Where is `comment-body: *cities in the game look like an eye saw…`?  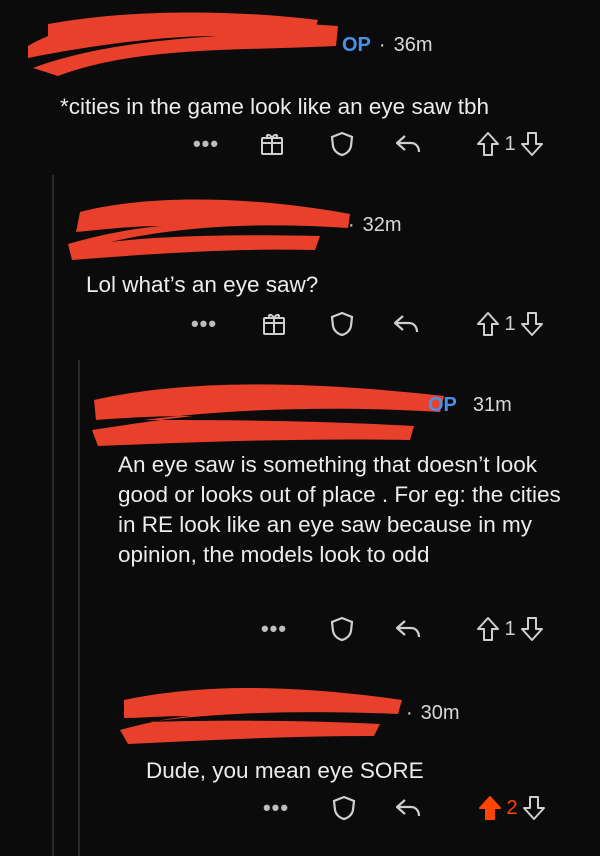
comment-body: *cities in the game look like an eye saw… is located at coordinates (274, 106).